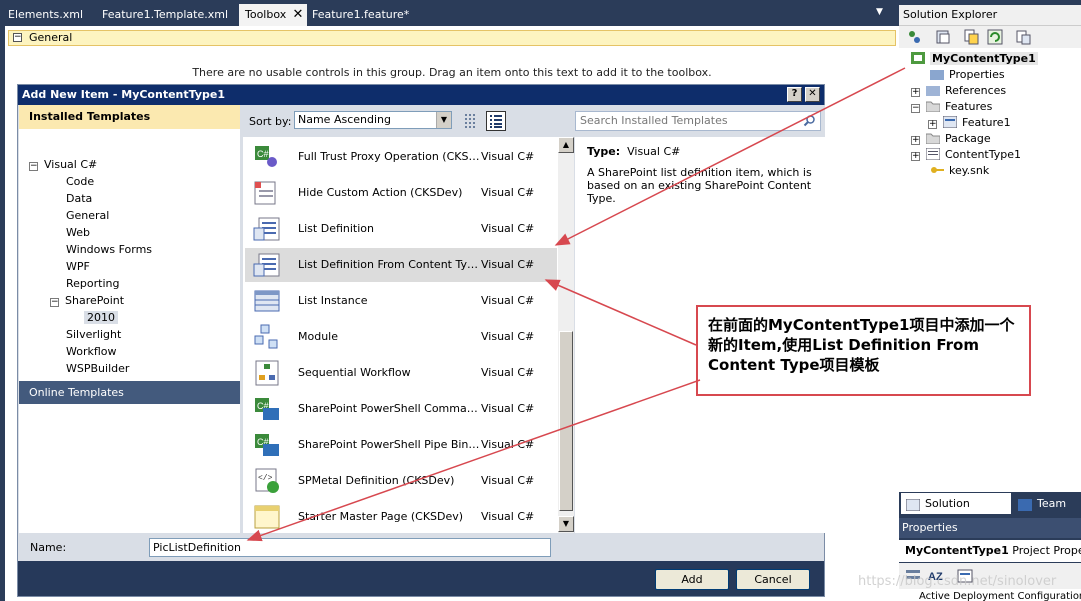 This screenshot has width=1081, height=601. I want to click on tree-node-silverlight: Silverlight, so click(93, 334).